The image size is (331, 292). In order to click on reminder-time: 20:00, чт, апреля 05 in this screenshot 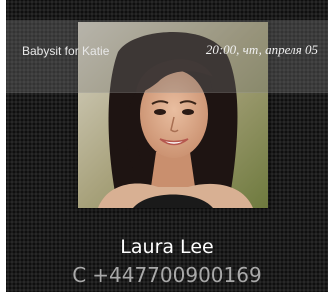, I will do `click(261, 49)`.